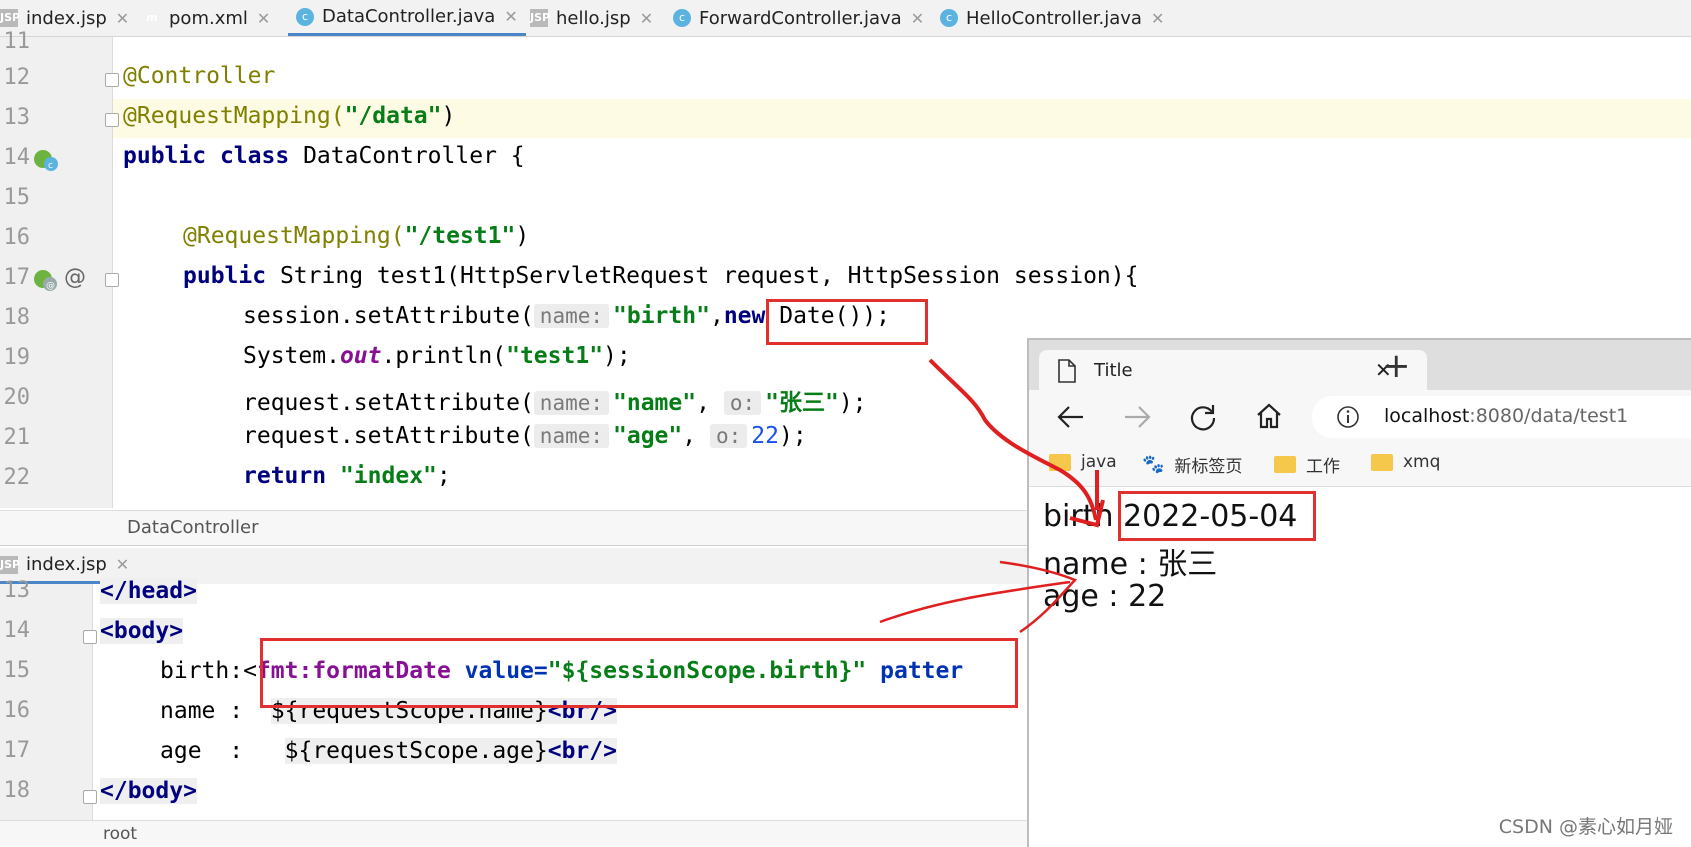 This screenshot has width=1691, height=847. I want to click on watermark: CSDN @素心如月娅, so click(1585, 827).